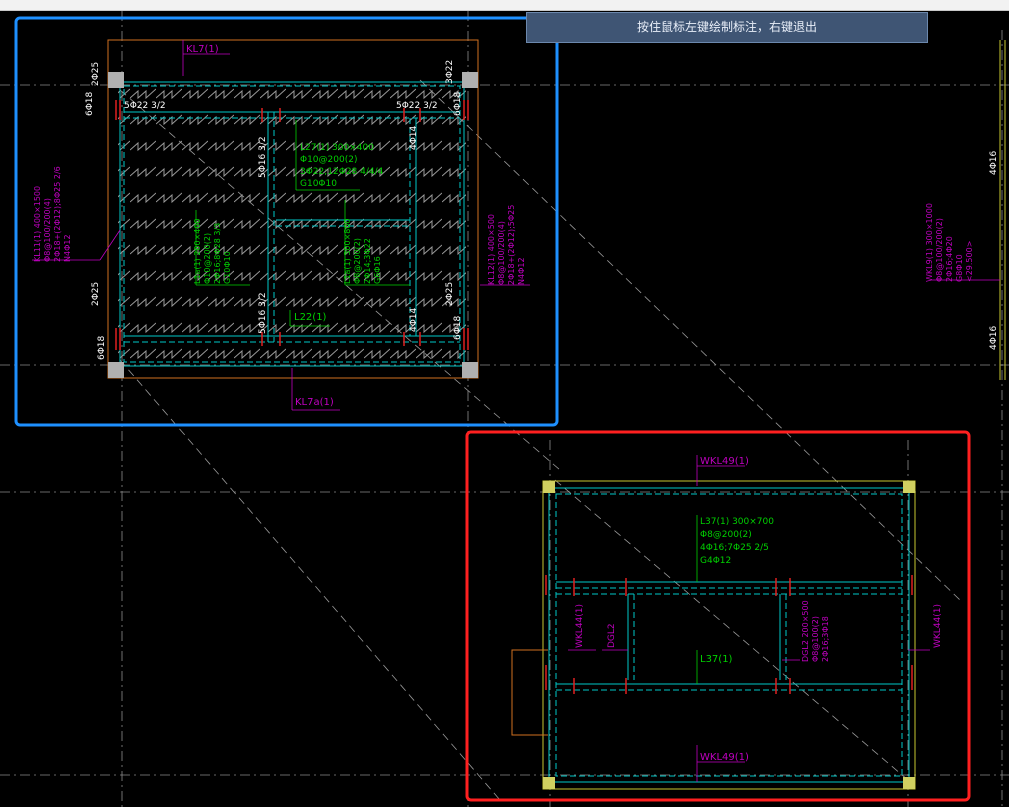 Image resolution: width=1009 pixels, height=807 pixels. I want to click on top-span-left: 5Φ22 3/2, so click(145, 106).